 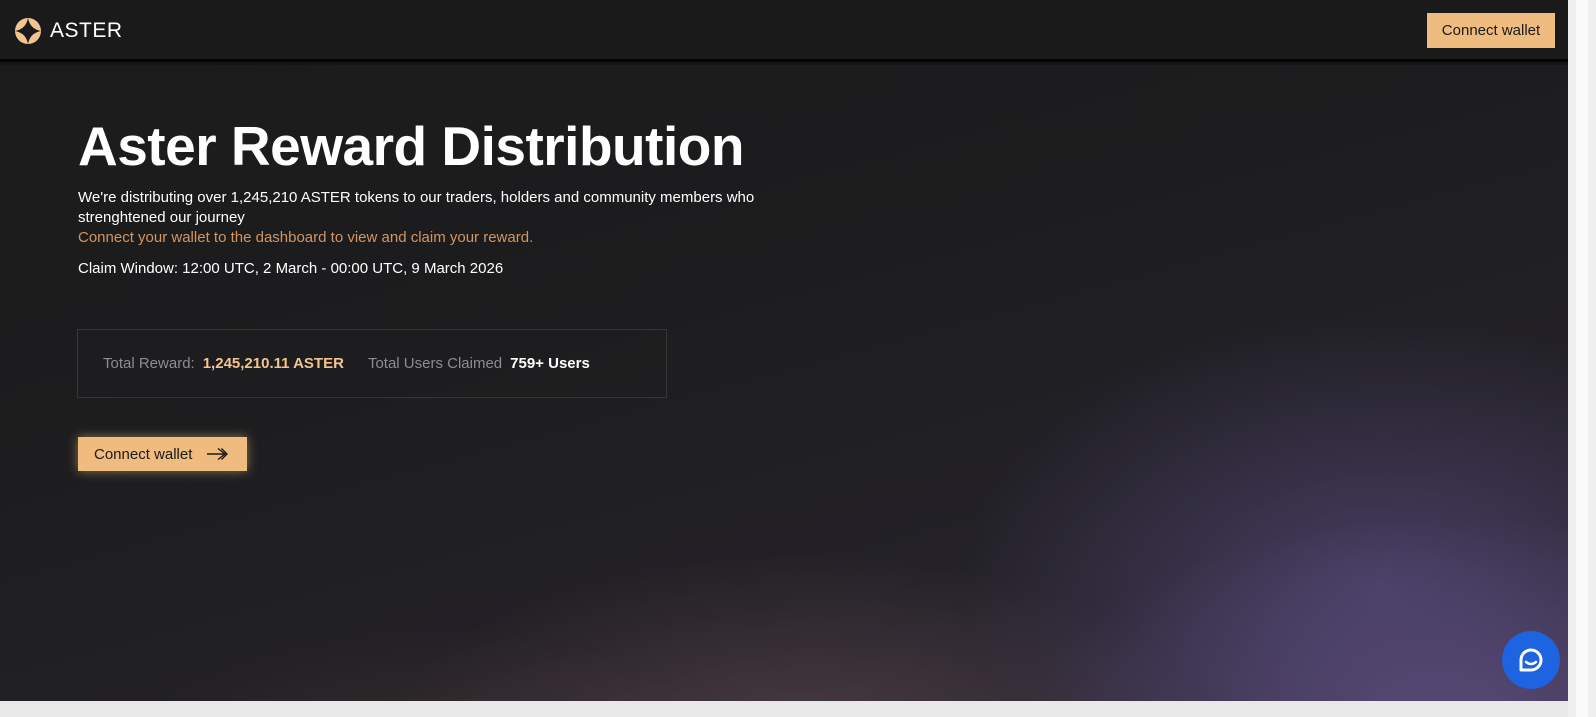 What do you see at coordinates (784, 709) in the screenshot?
I see `bottom-edge` at bounding box center [784, 709].